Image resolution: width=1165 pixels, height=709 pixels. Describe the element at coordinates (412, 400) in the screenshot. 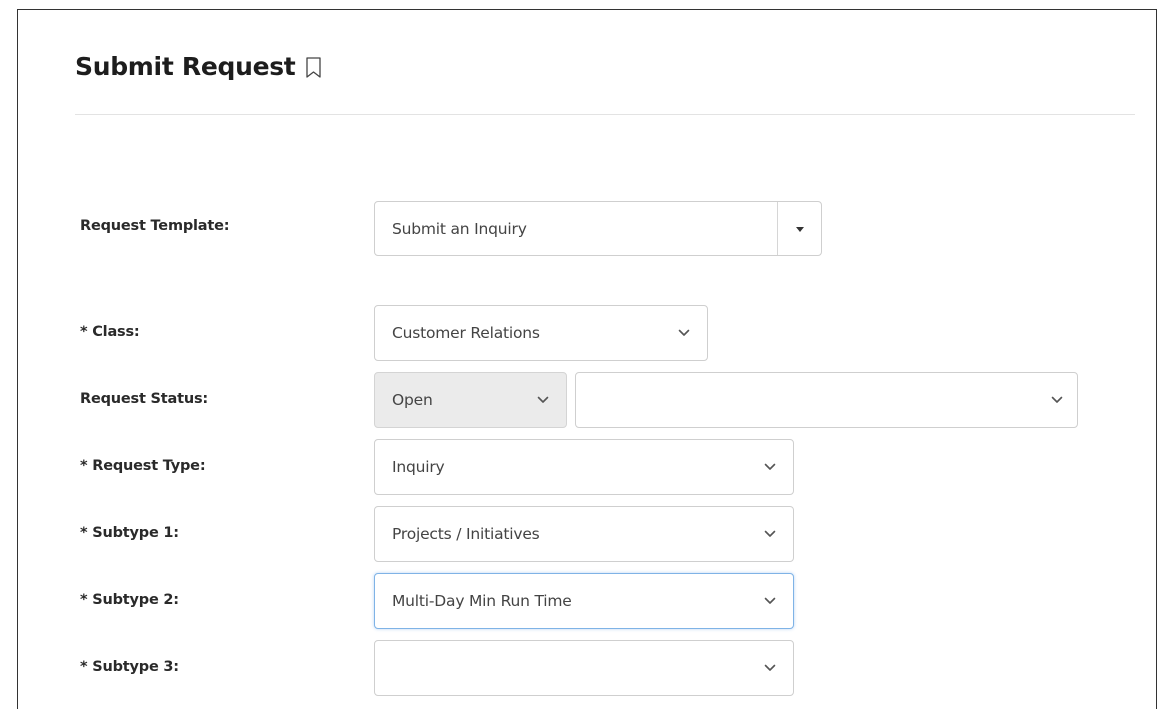

I see `request-status-value: Open` at that location.